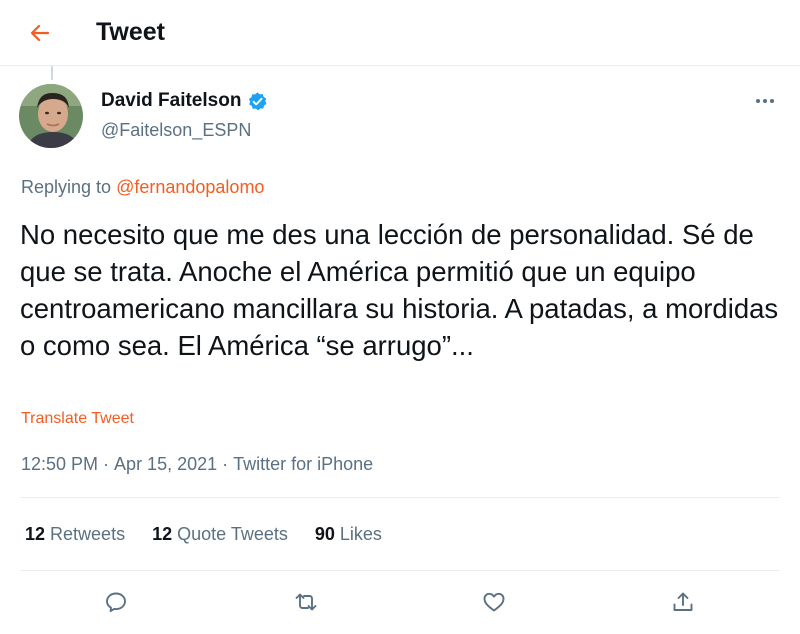 This screenshot has height=634, width=800. Describe the element at coordinates (88, 534) in the screenshot. I see `retweets-label: Retweets` at that location.